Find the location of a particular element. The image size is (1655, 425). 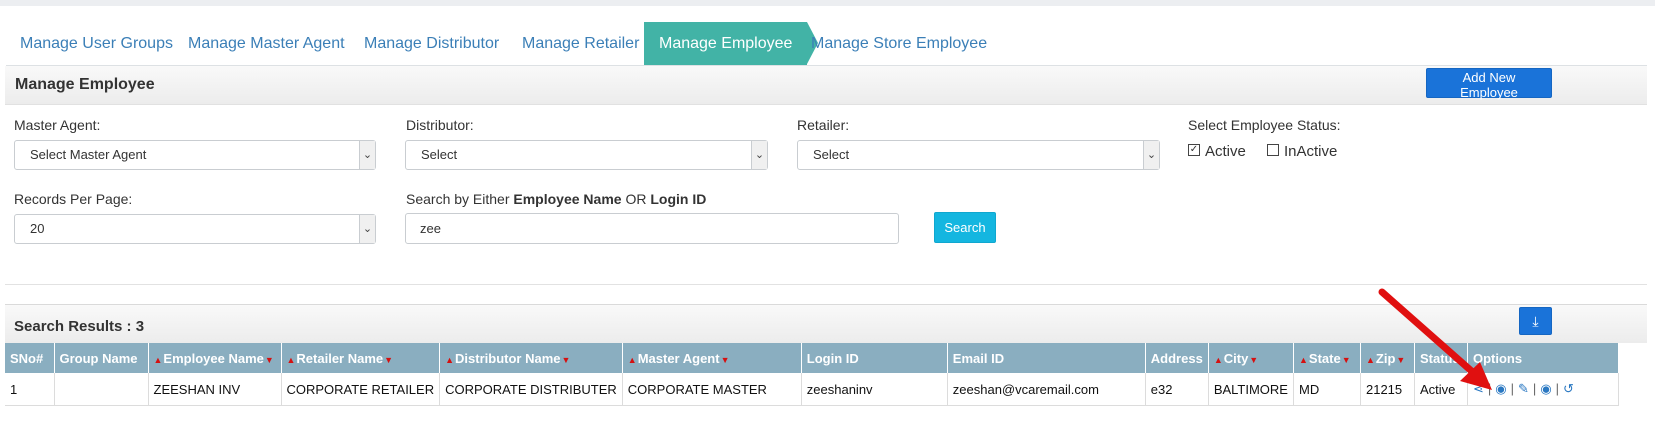

distributor-value: Select is located at coordinates (439, 154).